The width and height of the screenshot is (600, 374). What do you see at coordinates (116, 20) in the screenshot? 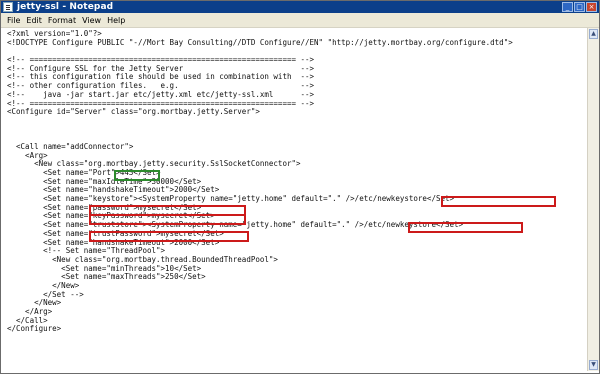
I see `menu-help: Help` at bounding box center [116, 20].